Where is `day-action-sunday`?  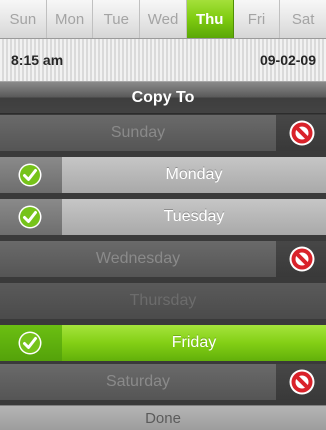 day-action-sunday is located at coordinates (301, 133).